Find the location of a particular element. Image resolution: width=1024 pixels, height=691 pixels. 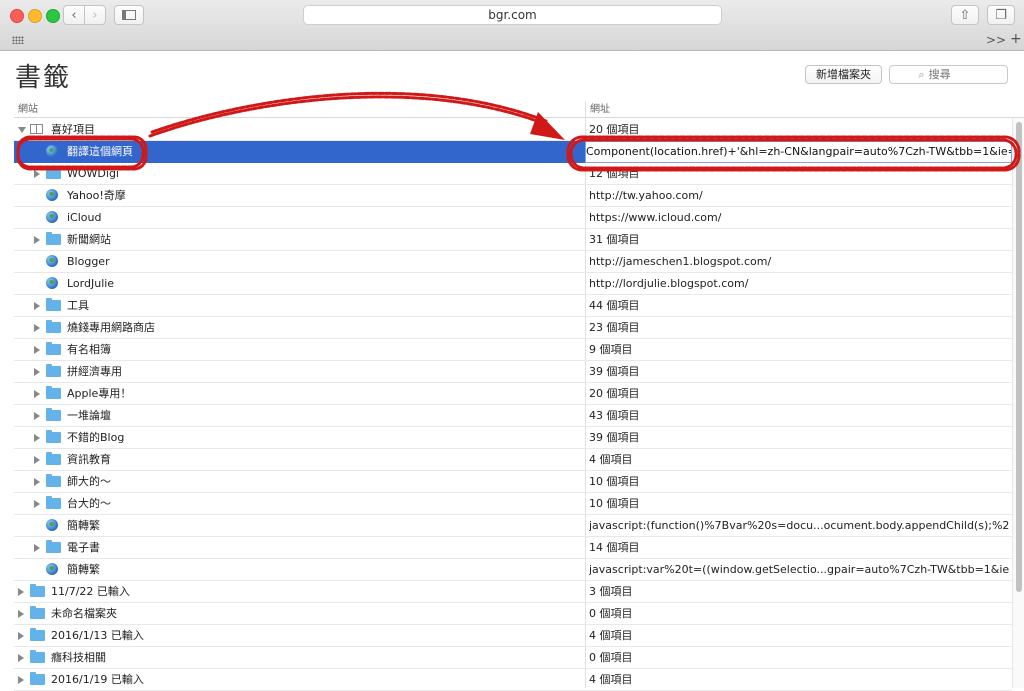

vertical-scrollbar is located at coordinates (1018, 403).